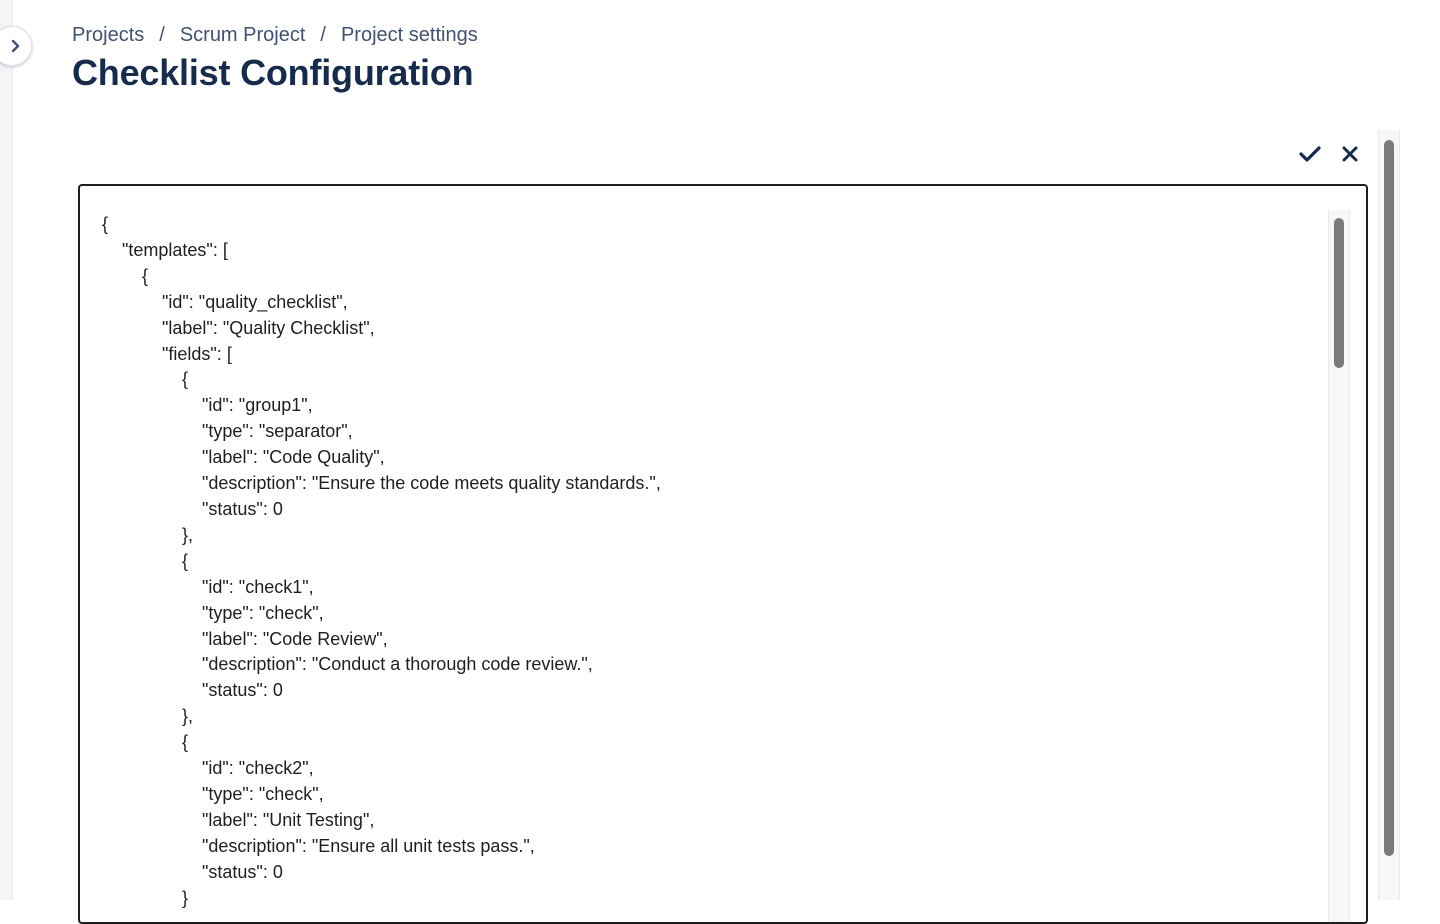 The height and width of the screenshot is (924, 1440). Describe the element at coordinates (1339, 293) in the screenshot. I see `editor-scrollbar-thumb` at that location.